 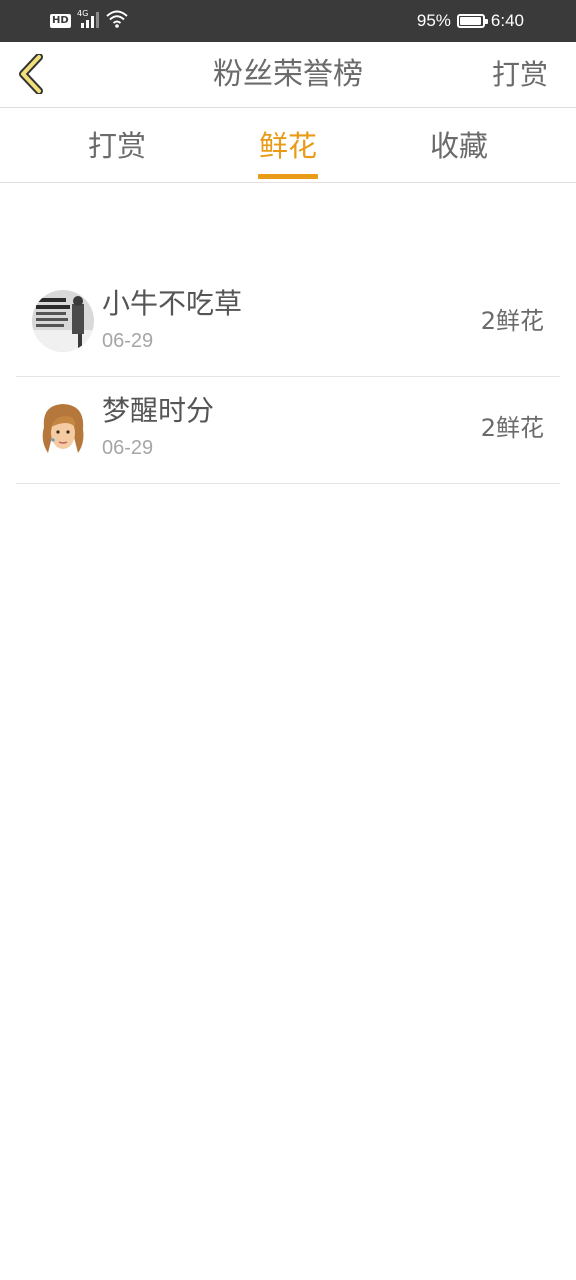 I want to click on tab-flowers: 鲜花, so click(x=288, y=145).